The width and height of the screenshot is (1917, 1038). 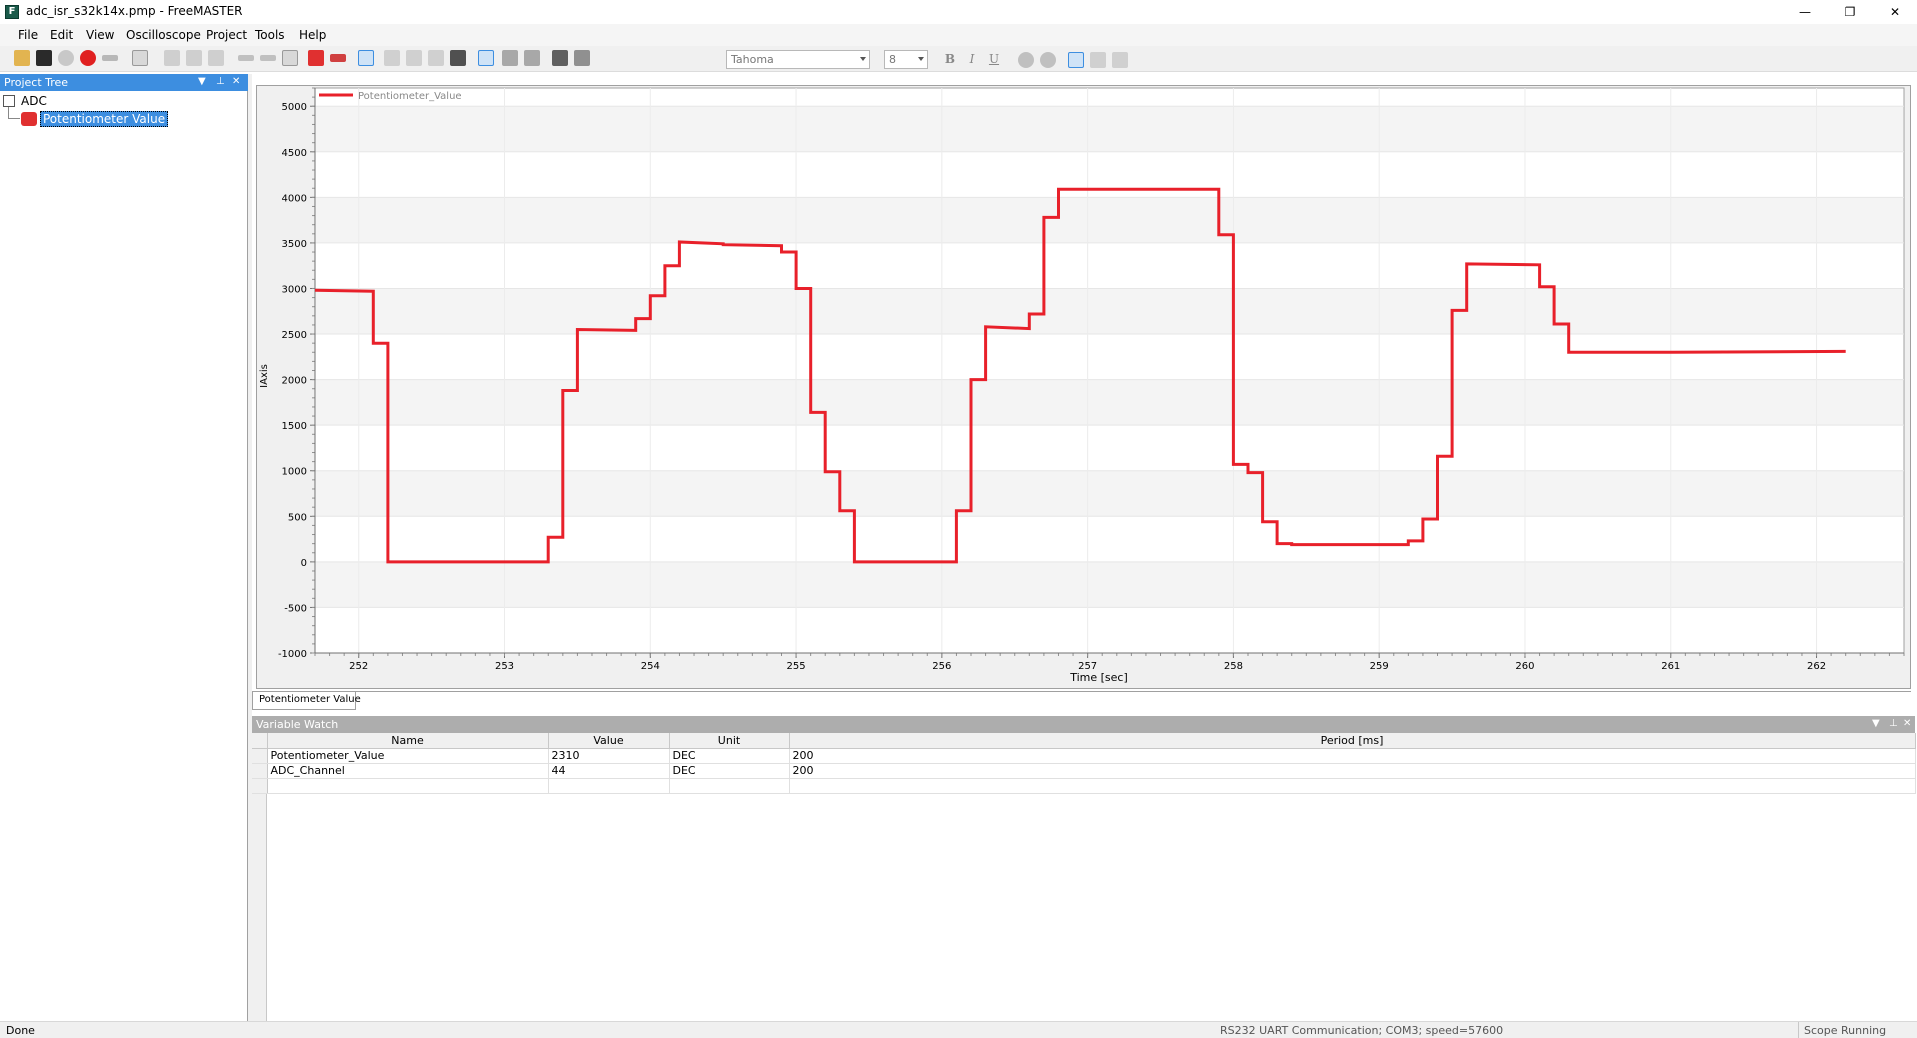 I want to click on stop-icon, so click(x=88, y=58).